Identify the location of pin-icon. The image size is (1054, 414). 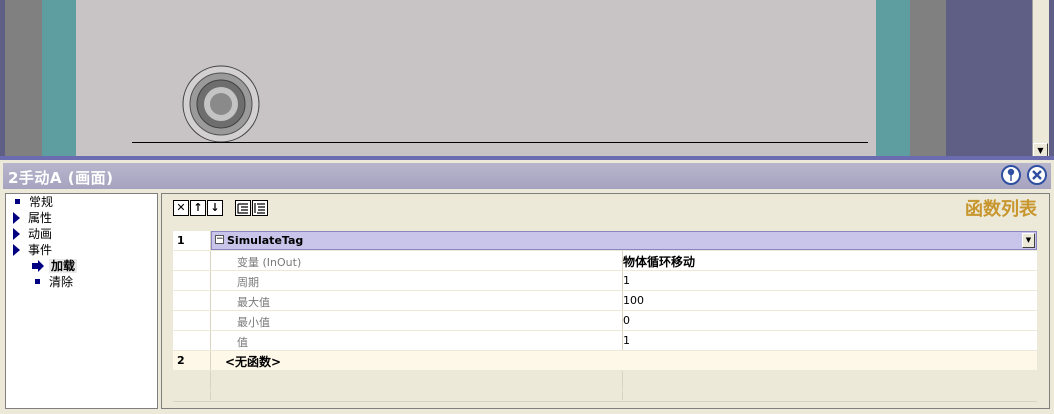
(1011, 175).